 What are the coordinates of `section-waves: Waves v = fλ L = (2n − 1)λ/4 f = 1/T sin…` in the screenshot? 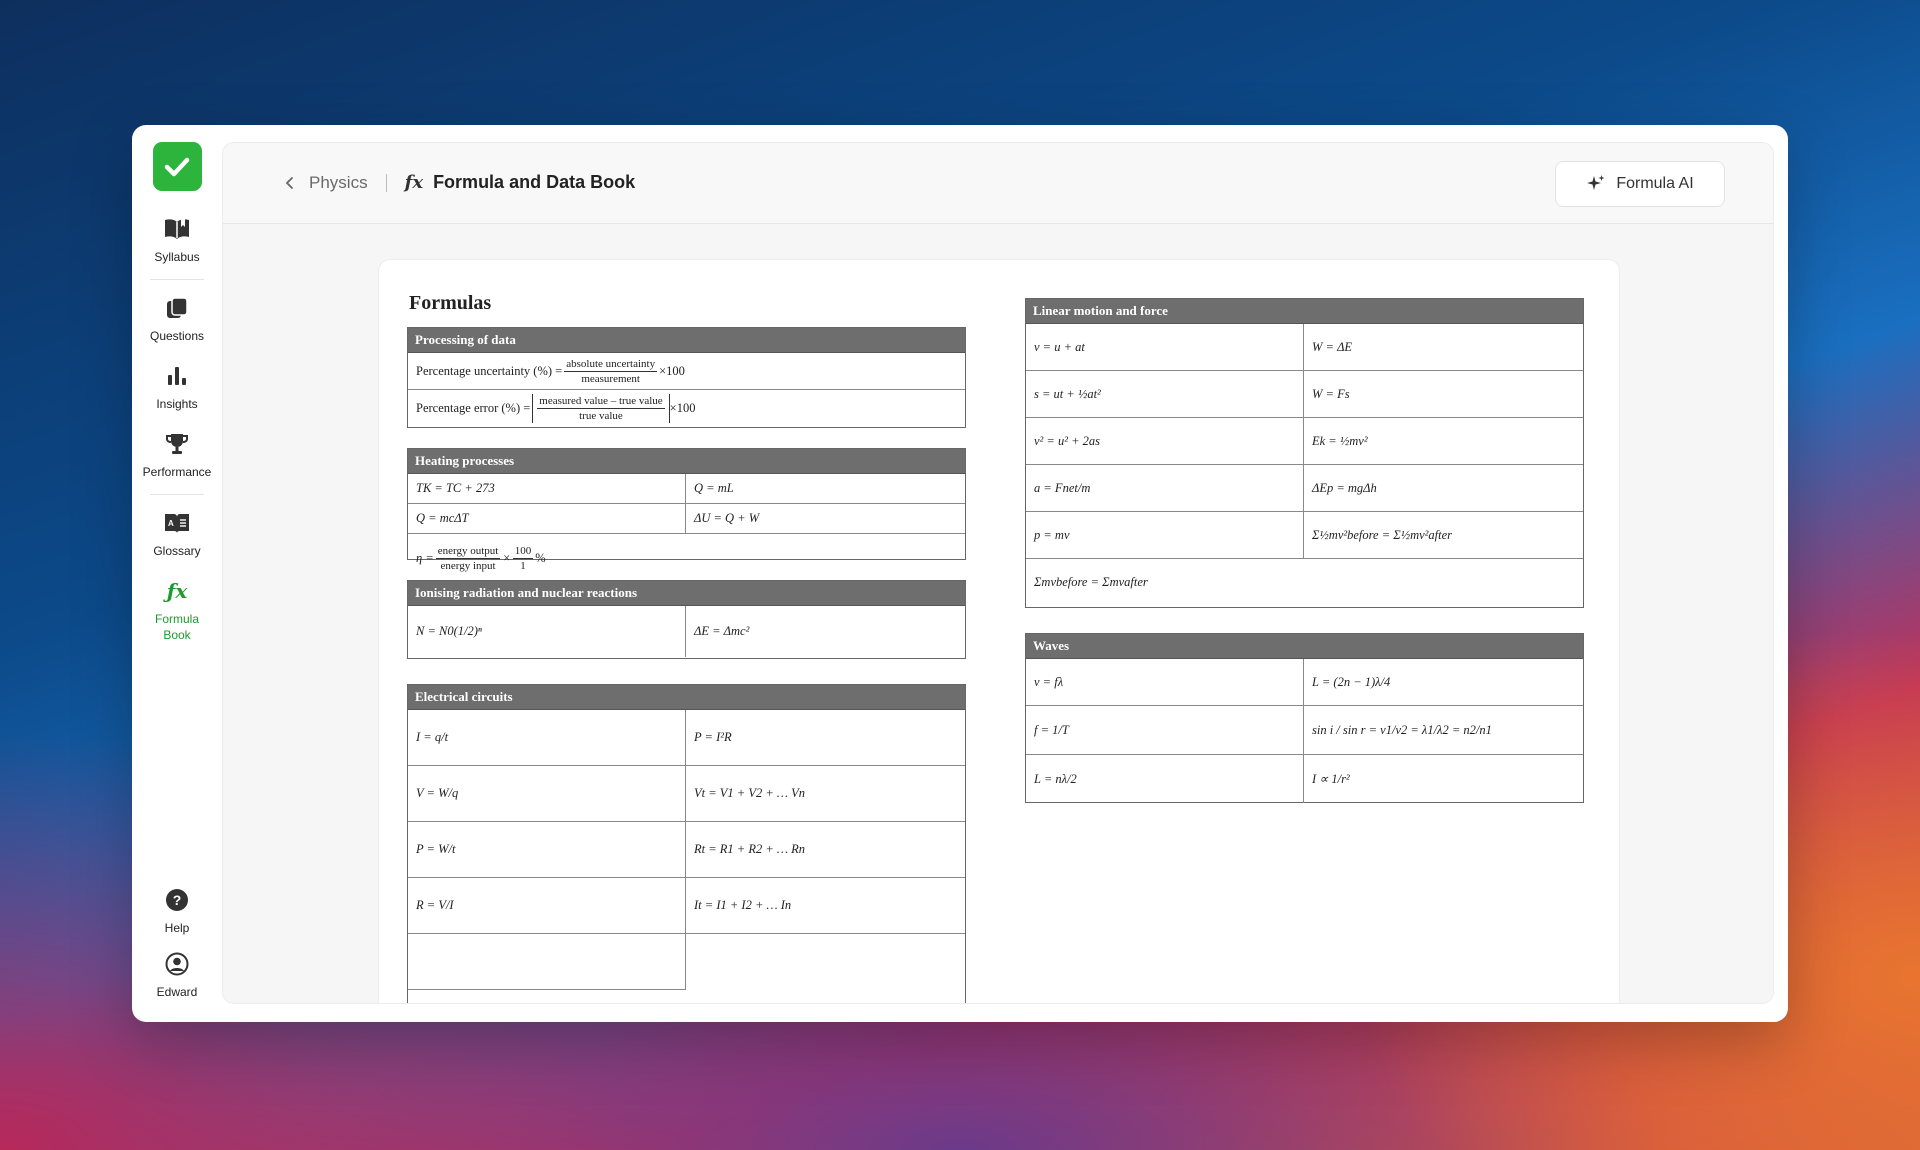 It's located at (1304, 718).